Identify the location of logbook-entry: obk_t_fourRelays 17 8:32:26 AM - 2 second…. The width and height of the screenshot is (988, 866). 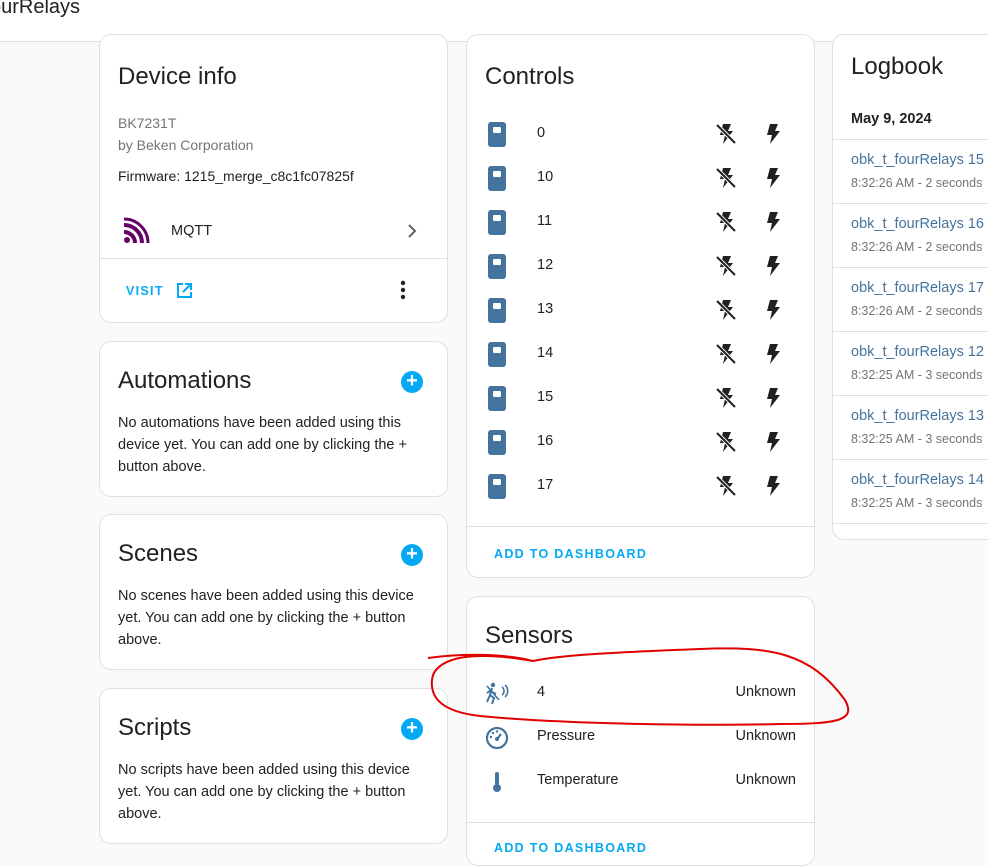
(910, 299).